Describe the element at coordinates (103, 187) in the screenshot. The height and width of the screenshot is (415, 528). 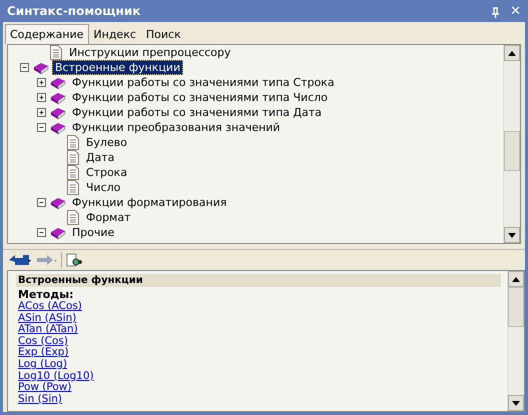
I see `tree-item: Число` at that location.